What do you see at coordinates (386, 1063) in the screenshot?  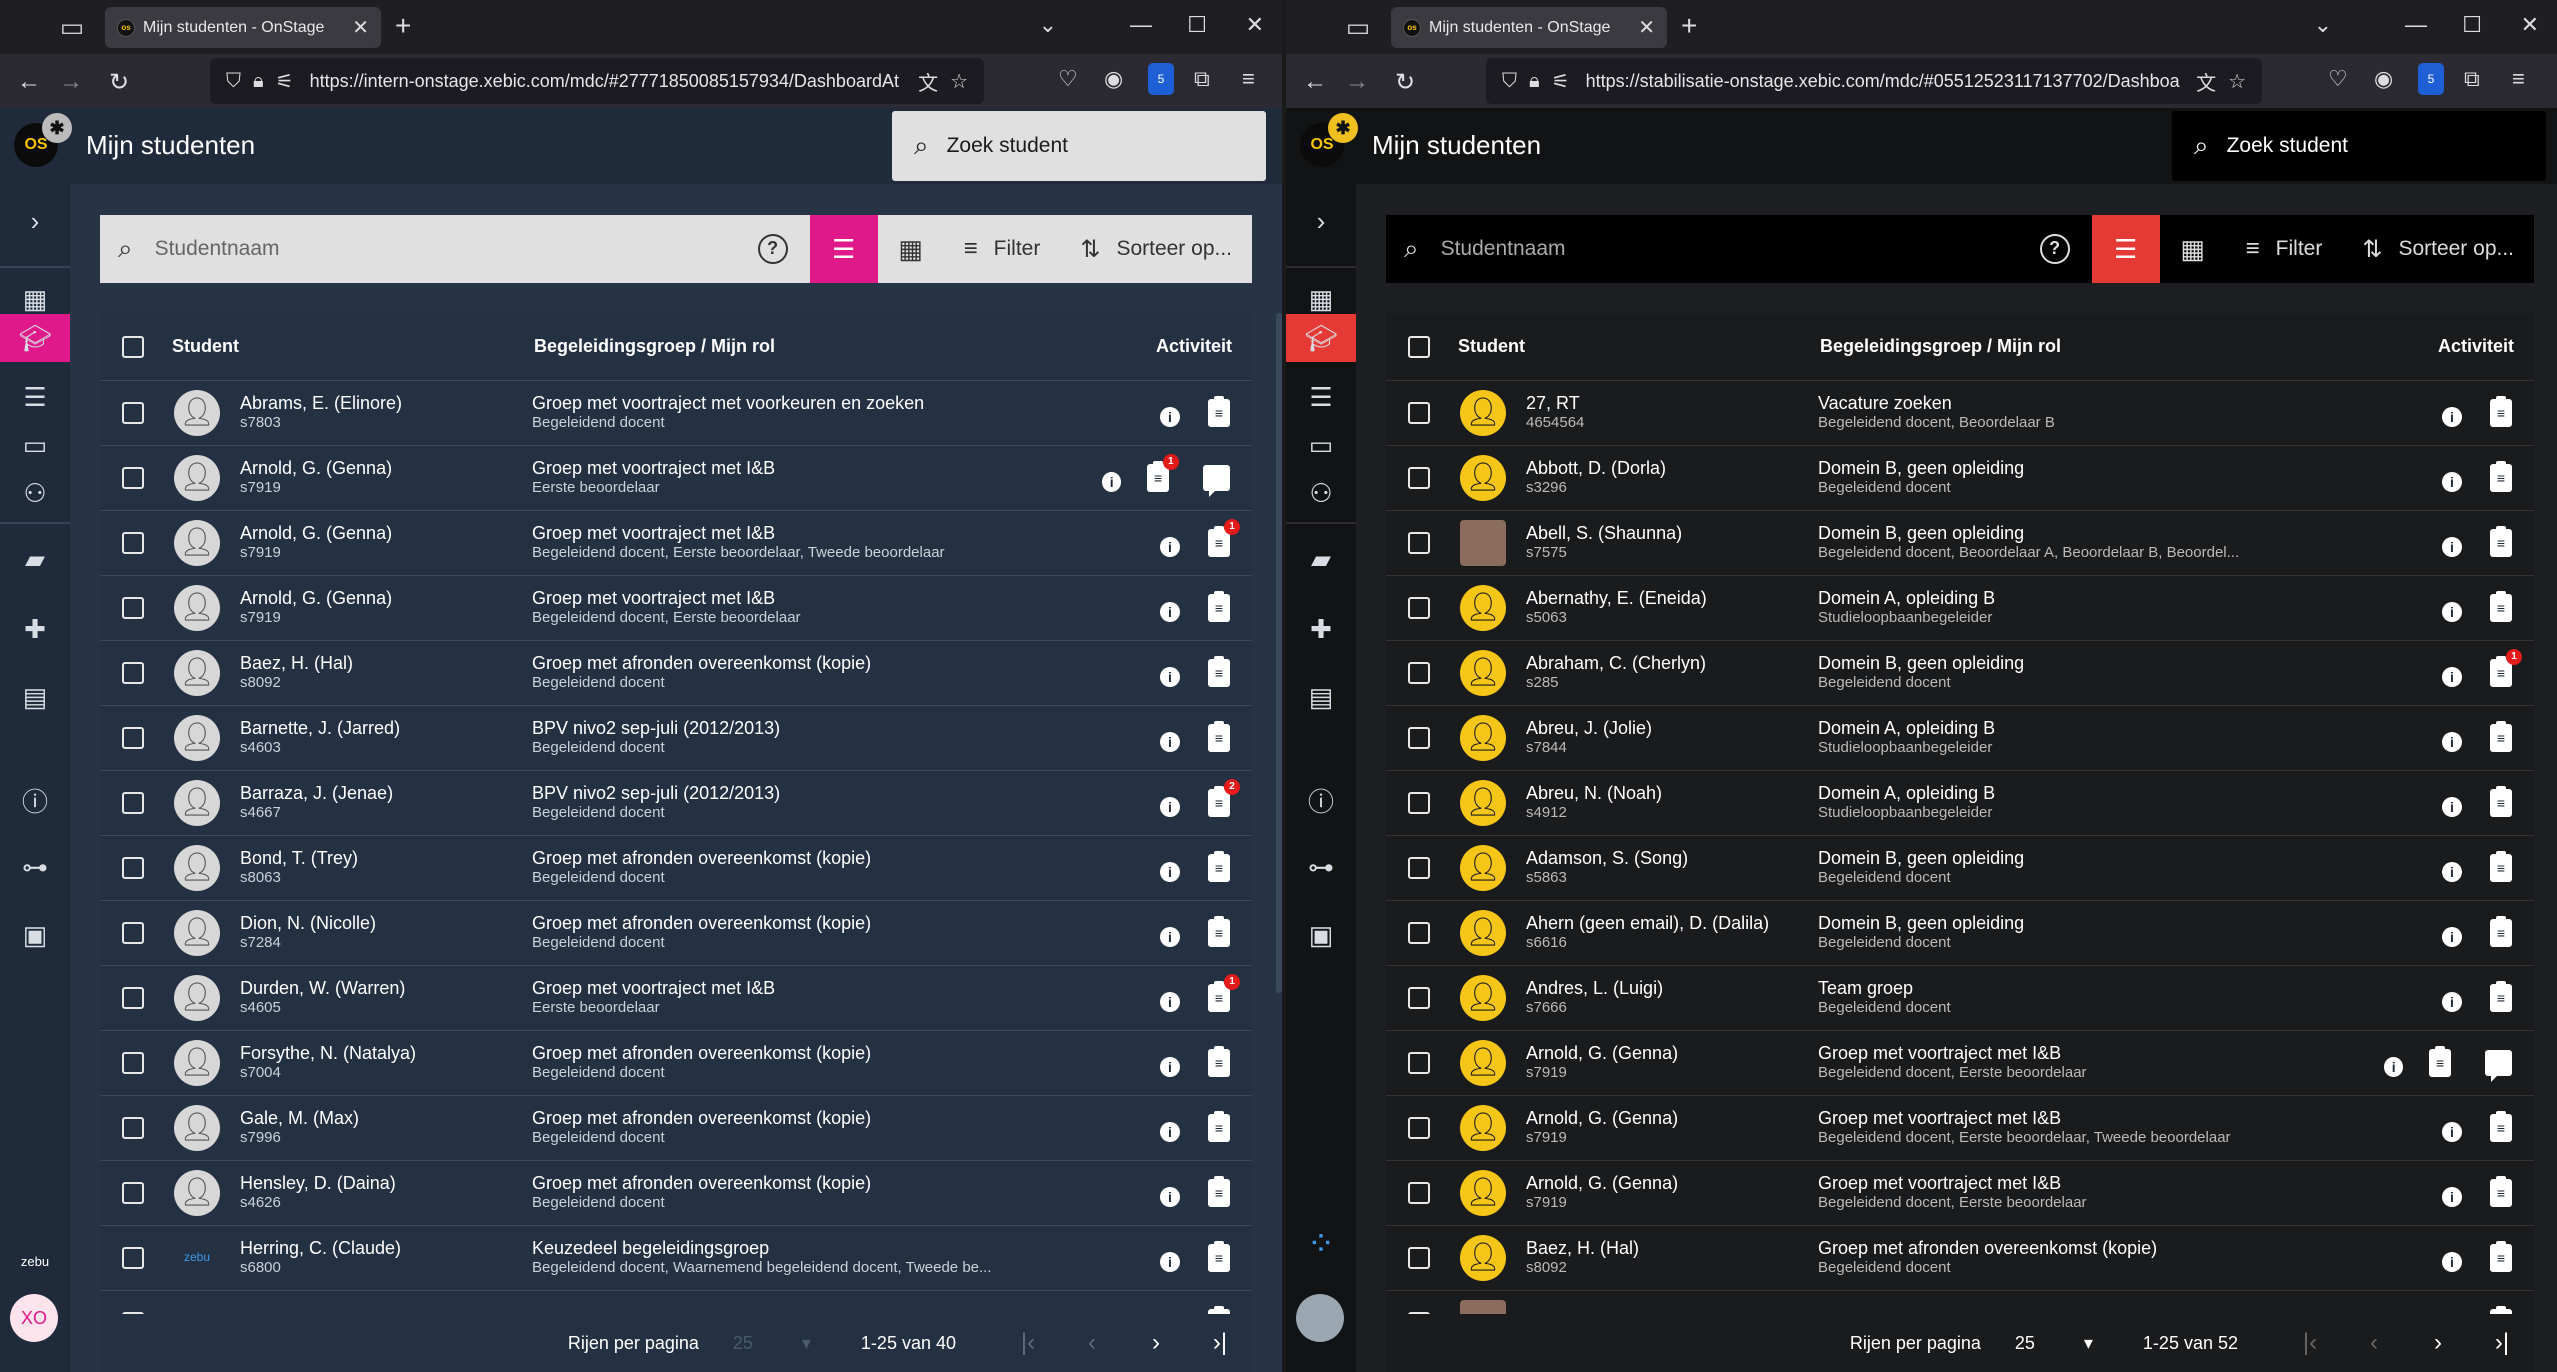 I see `student-cell: Forsythe, N. (Natalya) s7004` at bounding box center [386, 1063].